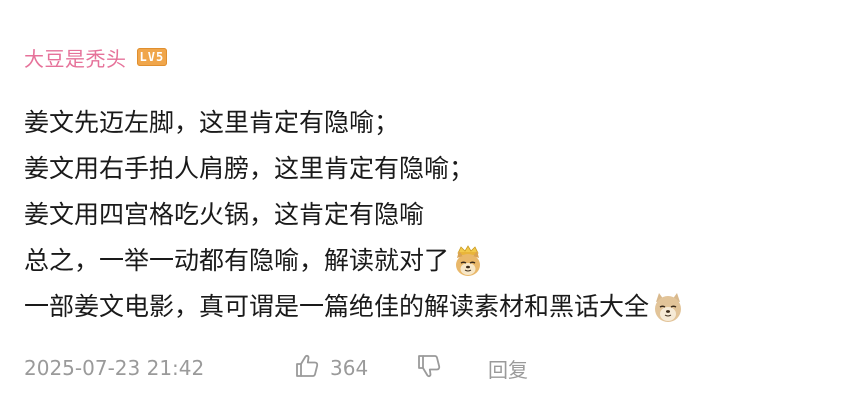  I want to click on timestamp: 2025-07-23 21:42, so click(114, 368).